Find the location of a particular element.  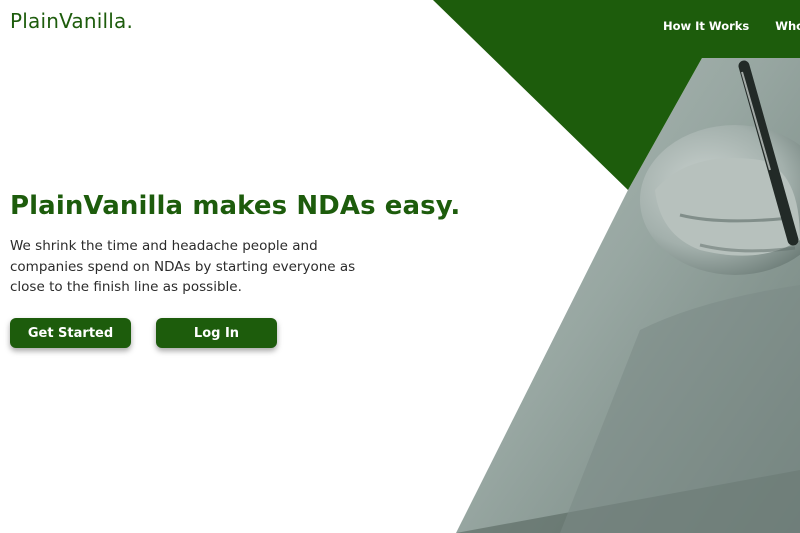

nav-link-how-it-works: How It Works is located at coordinates (706, 26).